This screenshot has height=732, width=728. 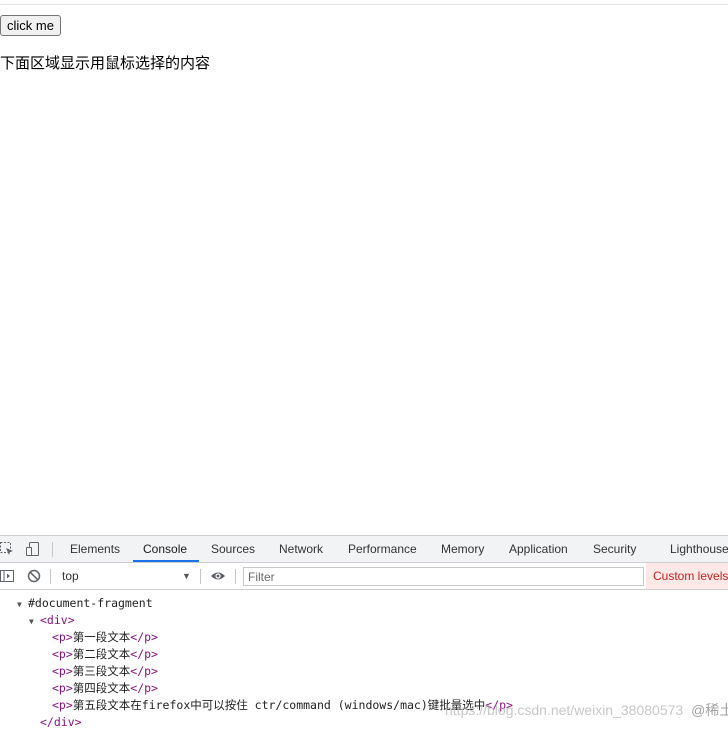 I want to click on tab-elements: Elements, so click(x=95, y=549).